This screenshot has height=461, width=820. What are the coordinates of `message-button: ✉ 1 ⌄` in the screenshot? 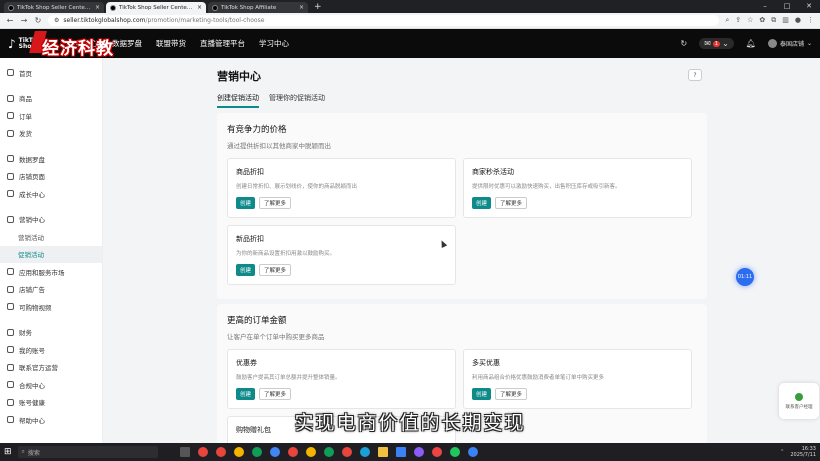 It's located at (716, 43).